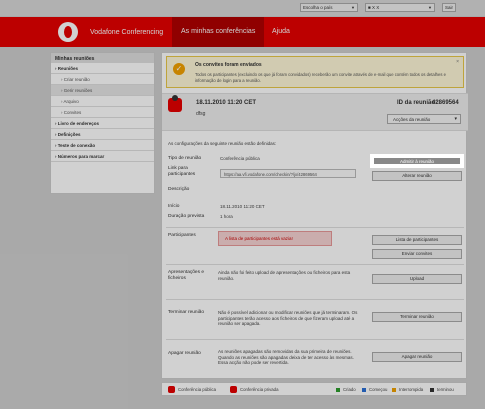 This screenshot has height=409, width=485. I want to click on notice-title: Os convites foram enviados, so click(228, 65).